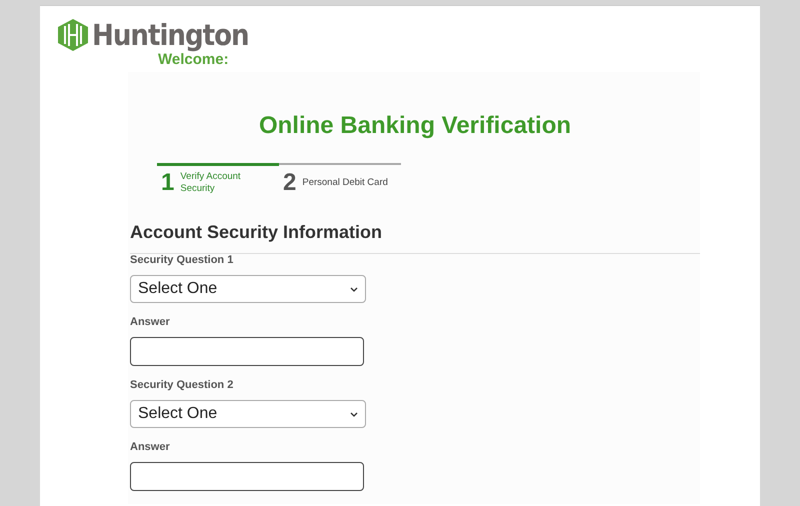 The image size is (800, 506). Describe the element at coordinates (73, 35) in the screenshot. I see `logo-icon` at that location.